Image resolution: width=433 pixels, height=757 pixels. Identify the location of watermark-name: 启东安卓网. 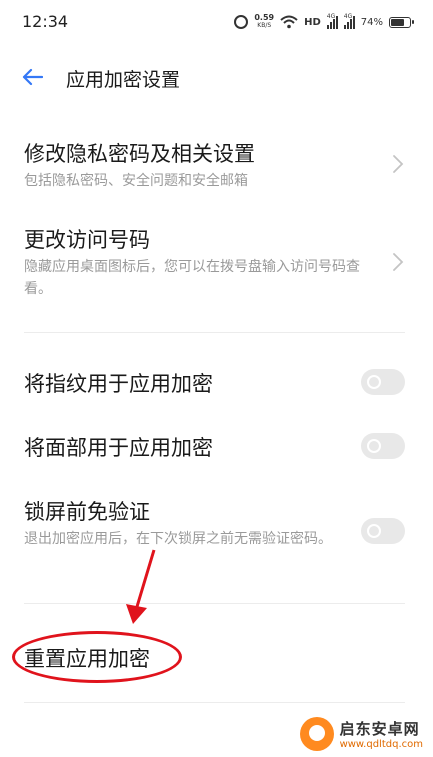
(379, 729).